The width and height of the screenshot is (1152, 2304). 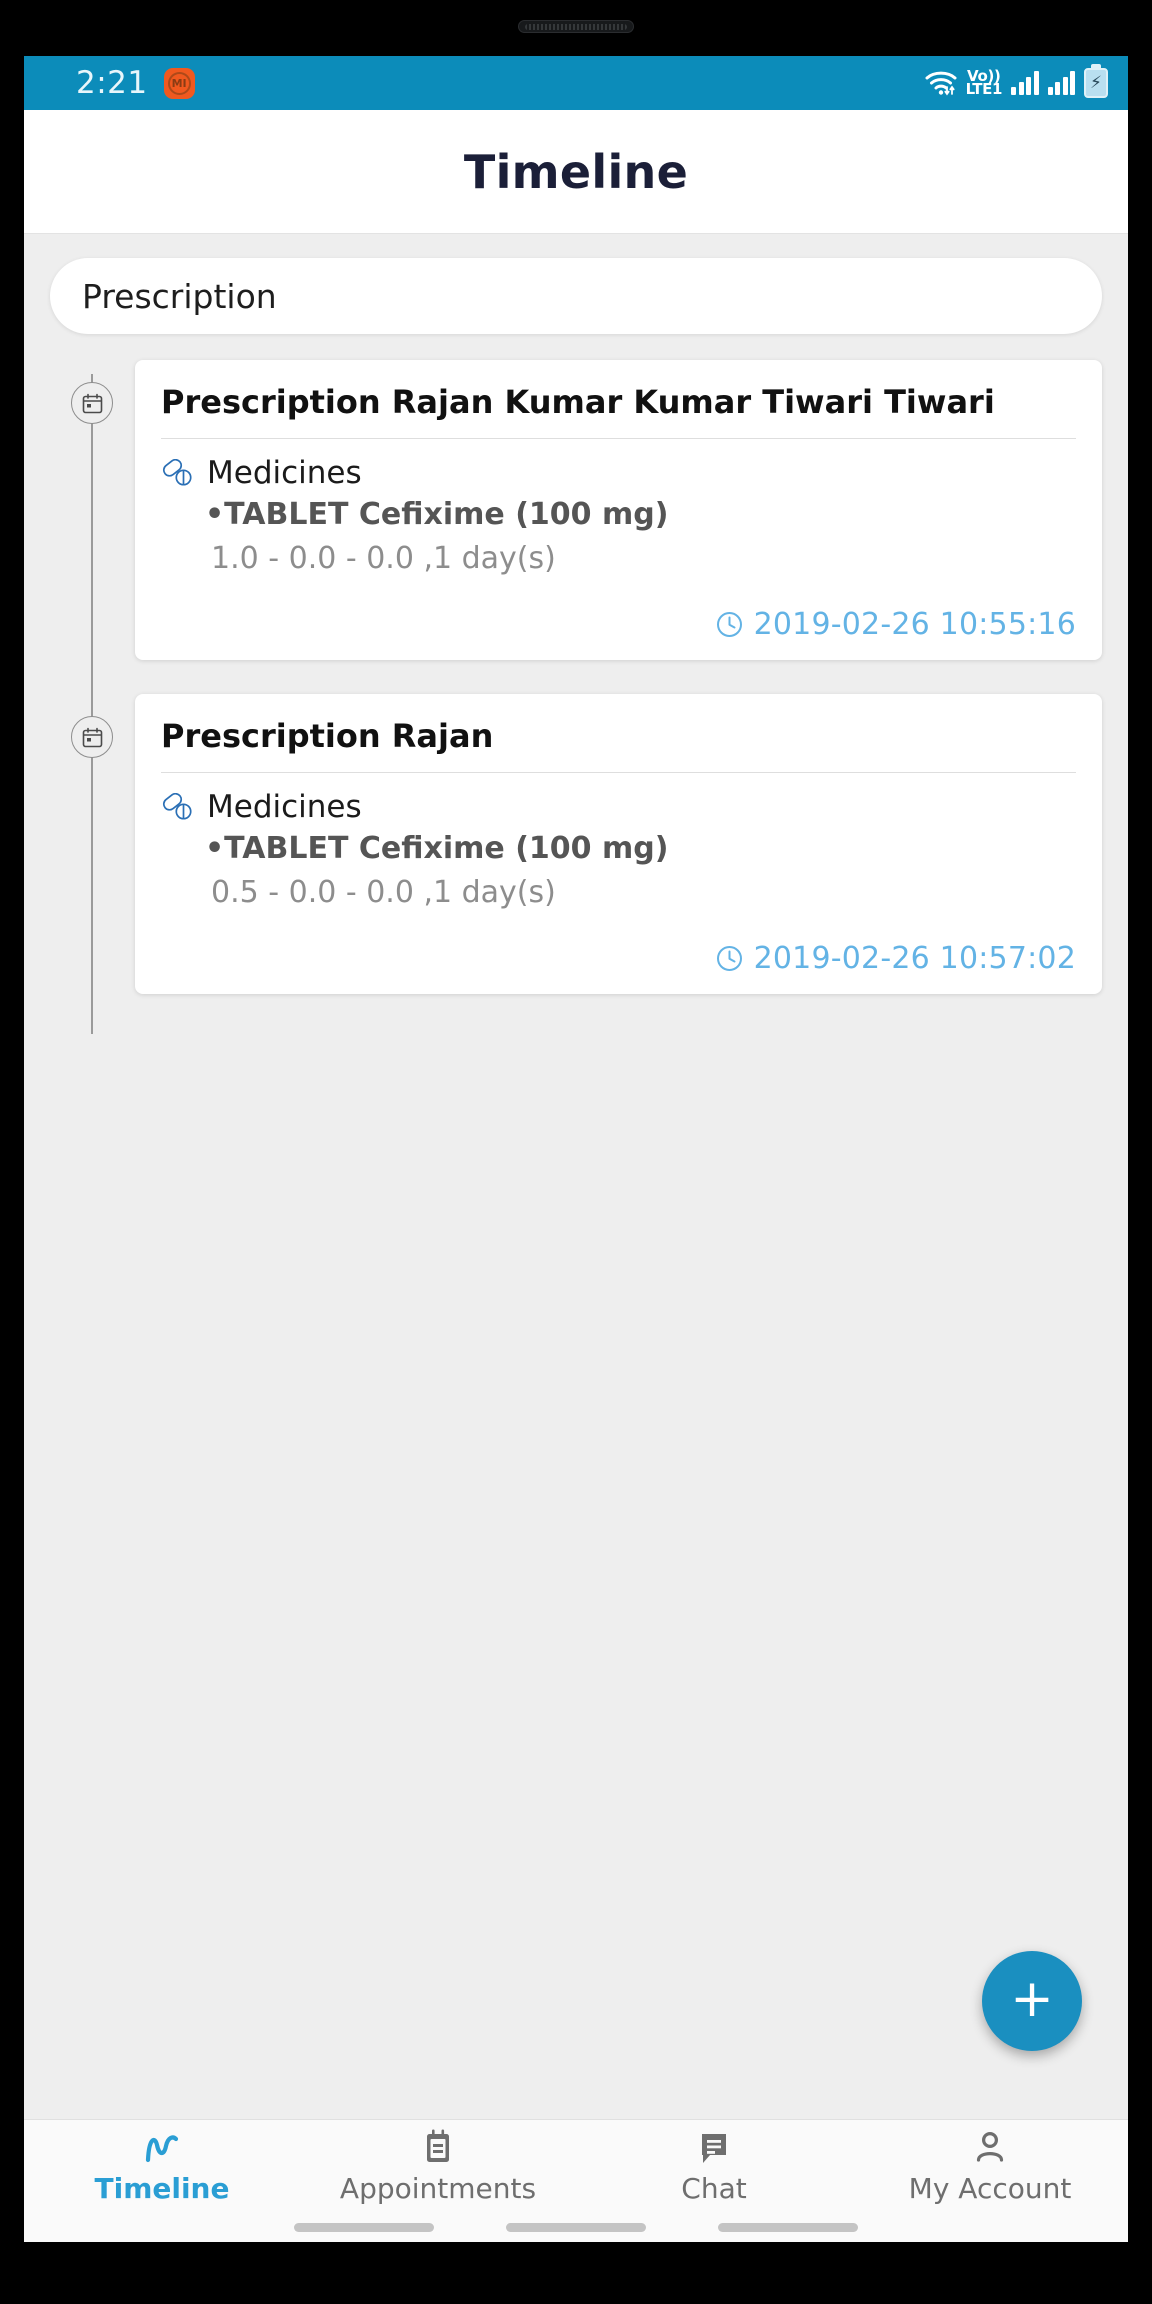 I want to click on volte-lte-label: LTE1, so click(x=984, y=89).